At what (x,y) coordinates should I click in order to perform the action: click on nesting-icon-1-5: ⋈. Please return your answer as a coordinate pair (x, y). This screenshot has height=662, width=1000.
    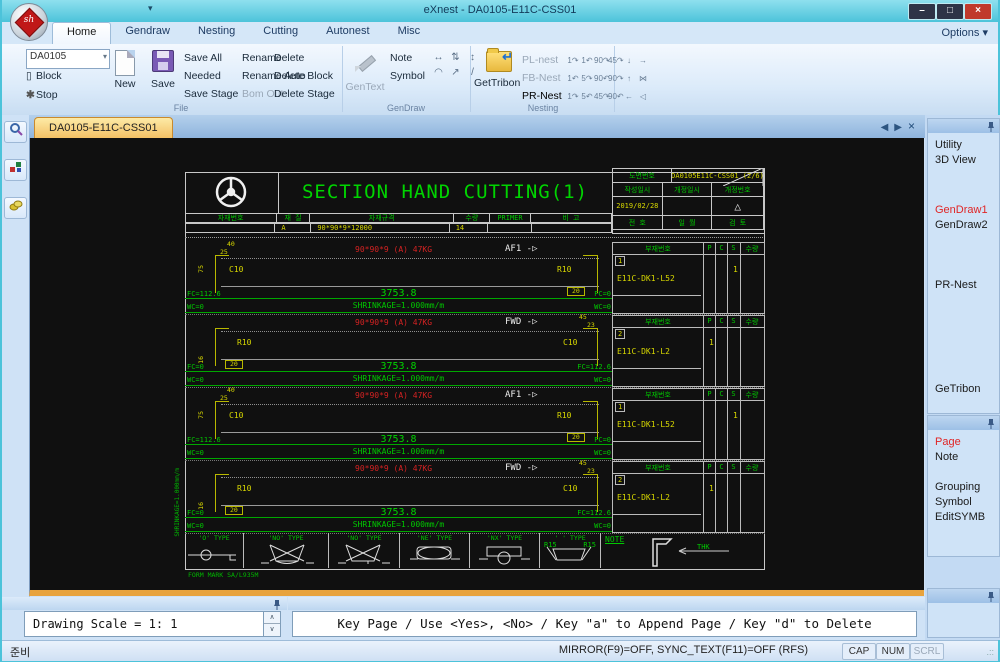
    Looking at the image, I should click on (643, 78).